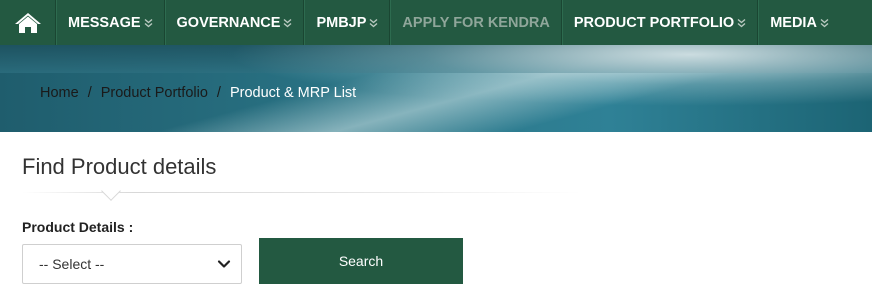 The height and width of the screenshot is (299, 872). What do you see at coordinates (341, 22) in the screenshot?
I see `nav-item-label: PMBJP` at bounding box center [341, 22].